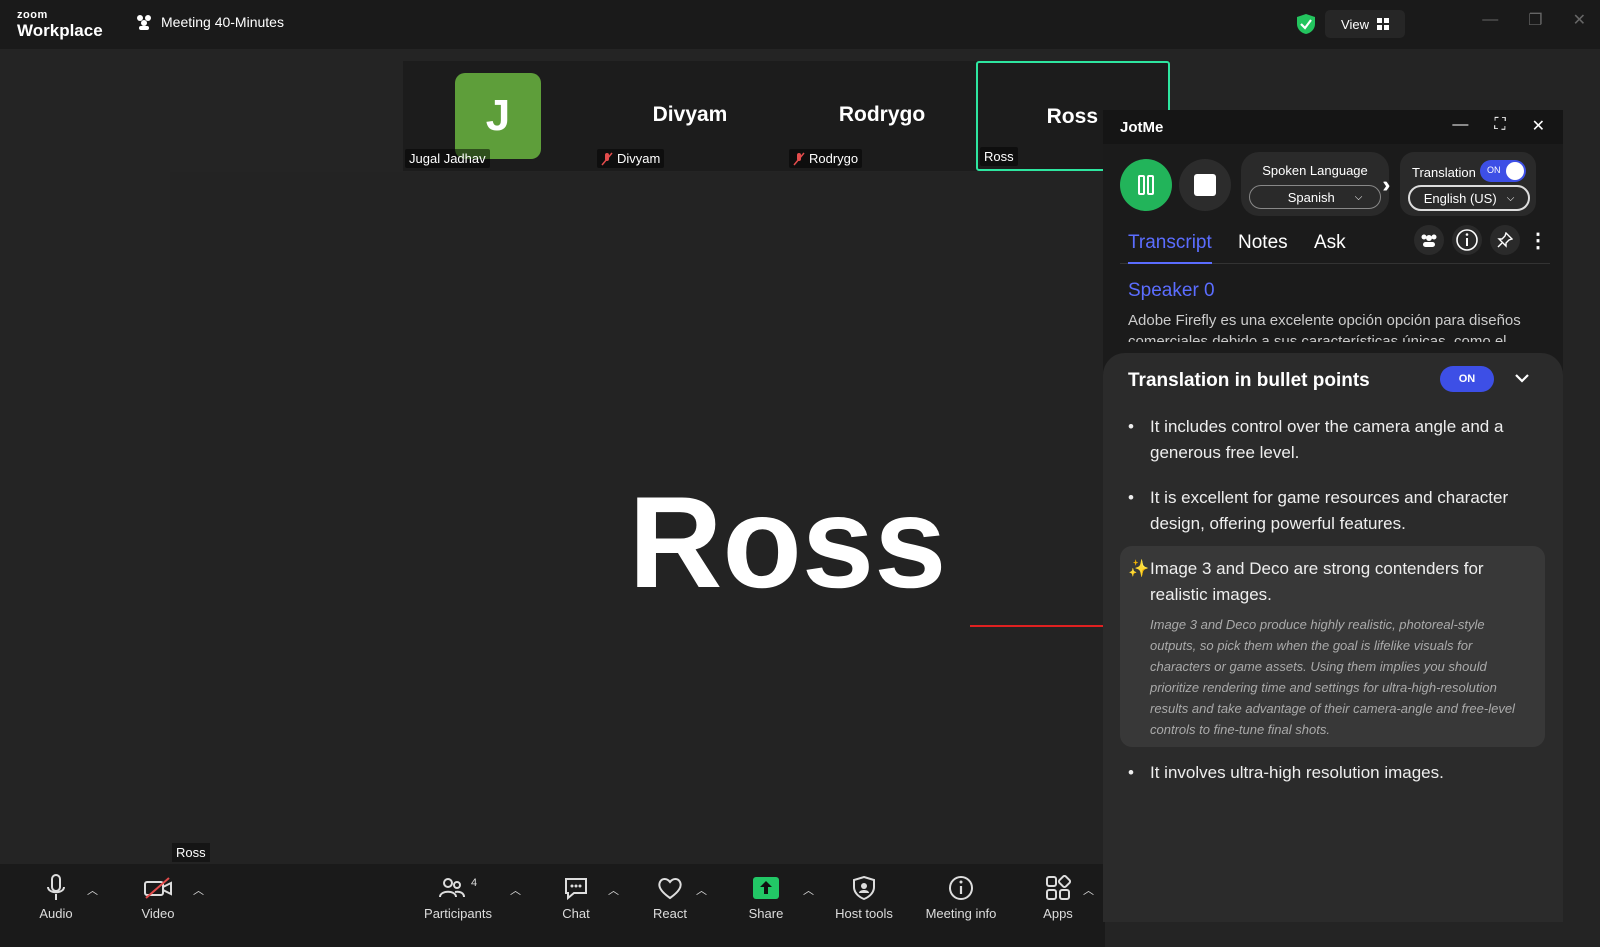 The width and height of the screenshot is (1600, 947). What do you see at coordinates (787, 542) in the screenshot?
I see `main-speaker-name: Ross` at bounding box center [787, 542].